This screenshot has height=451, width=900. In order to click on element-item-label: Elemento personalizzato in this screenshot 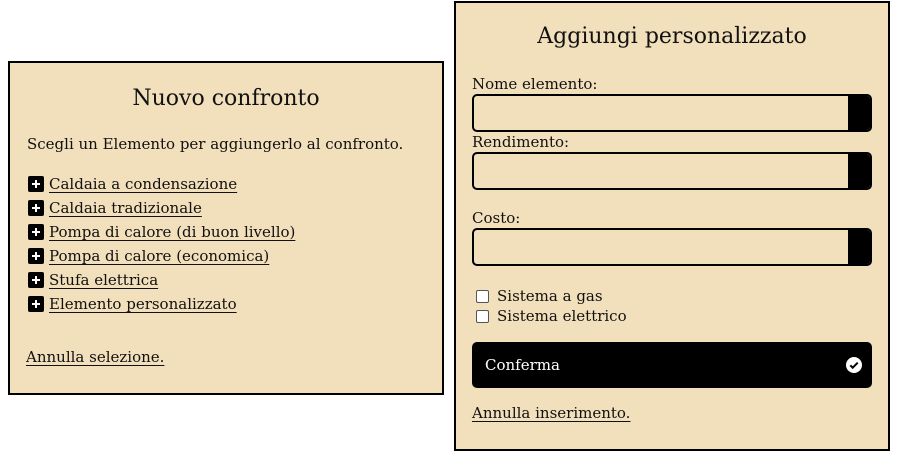, I will do `click(143, 304)`.